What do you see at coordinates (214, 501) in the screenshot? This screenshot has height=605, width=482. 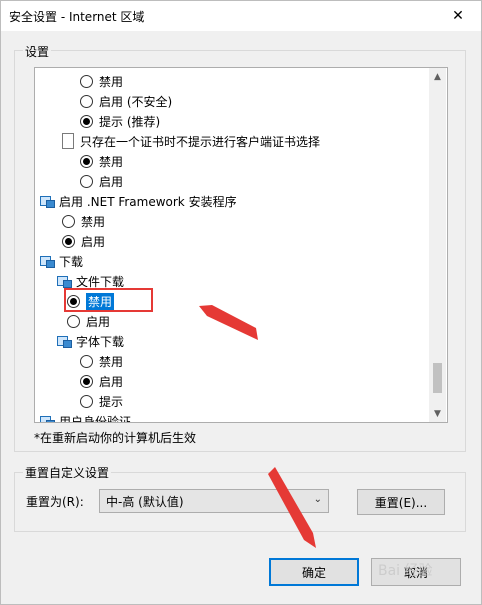 I see `reset-level-select: 中-高 (默认值) ⌄` at bounding box center [214, 501].